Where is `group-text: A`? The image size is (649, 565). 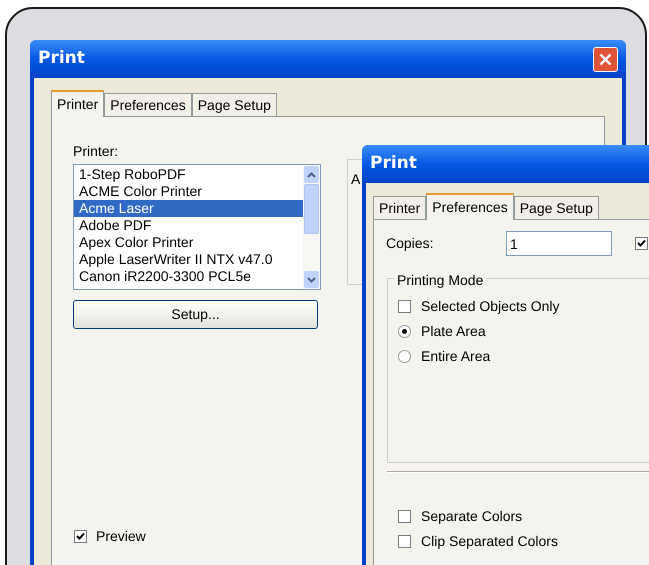
group-text: A is located at coordinates (355, 179).